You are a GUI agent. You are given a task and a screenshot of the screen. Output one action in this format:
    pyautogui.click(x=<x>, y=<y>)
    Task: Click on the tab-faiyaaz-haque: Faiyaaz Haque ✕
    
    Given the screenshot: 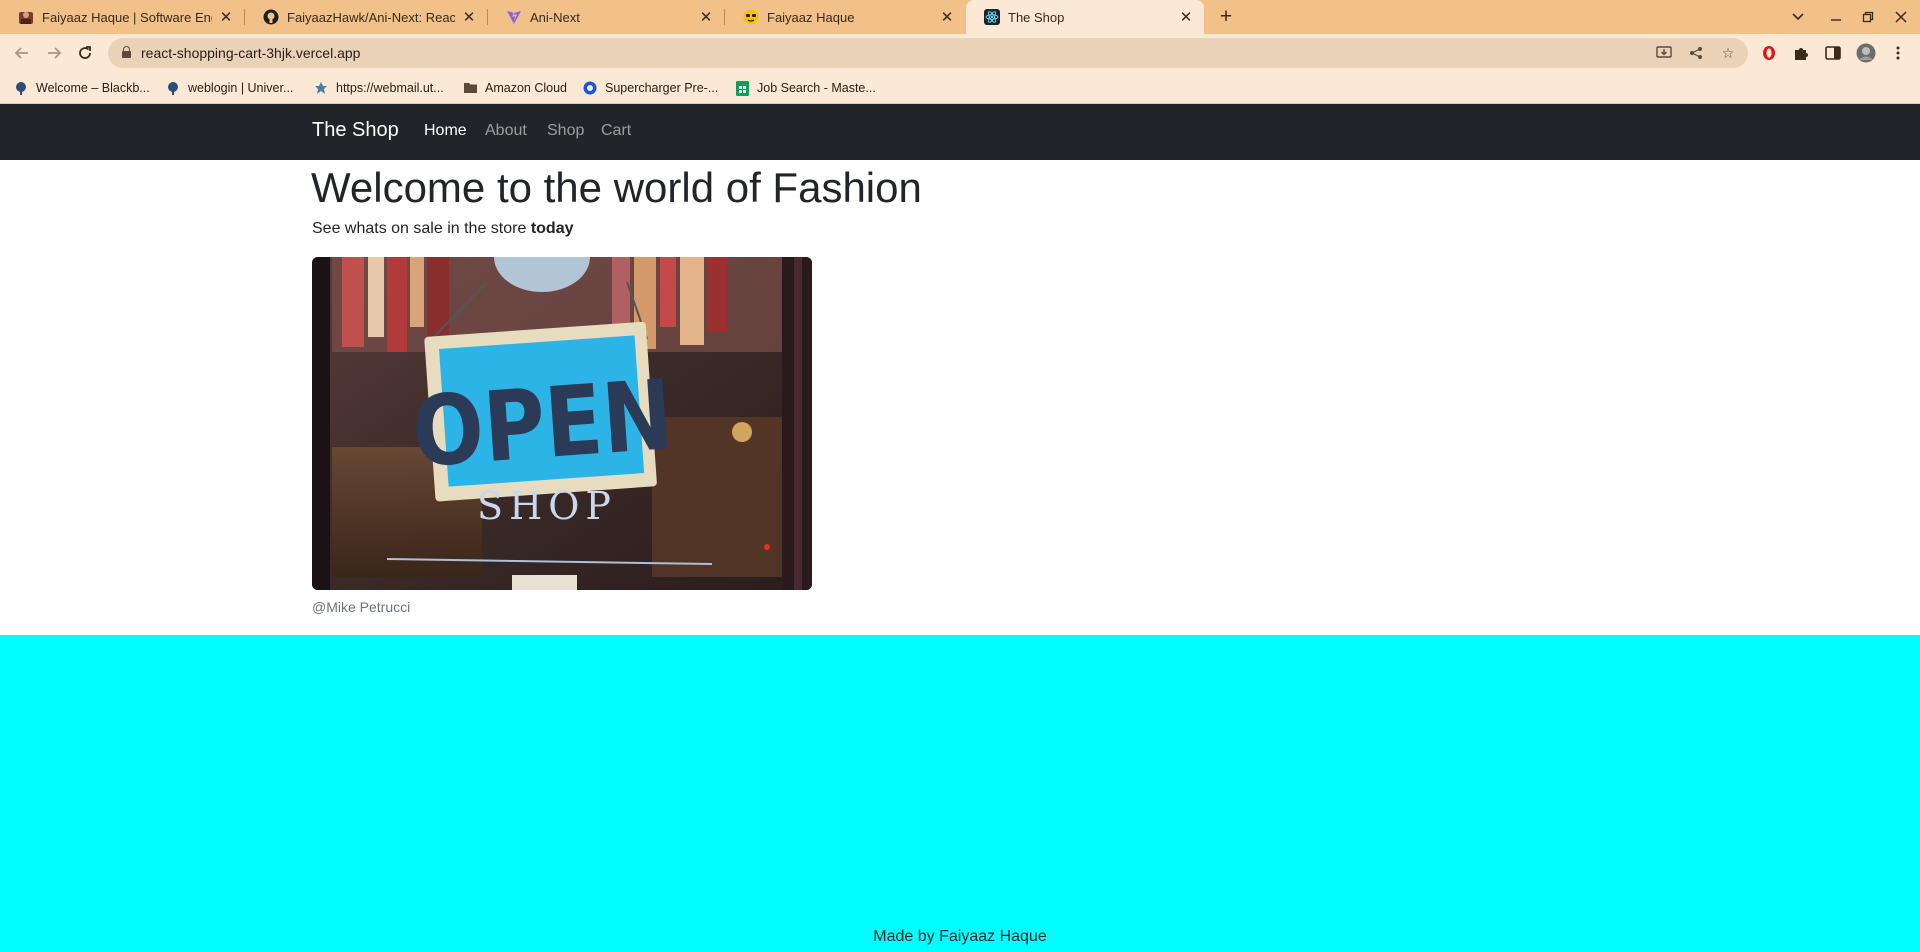 What is the action you would take?
    pyautogui.click(x=845, y=17)
    